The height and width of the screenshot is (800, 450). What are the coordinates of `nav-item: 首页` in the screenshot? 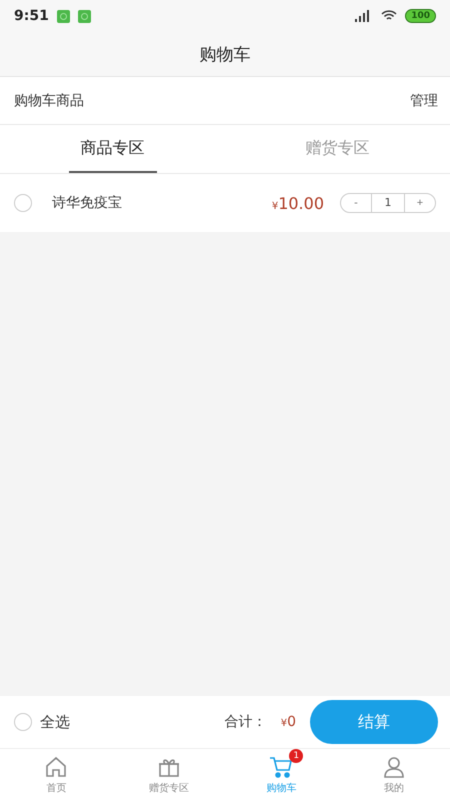 It's located at (56, 774).